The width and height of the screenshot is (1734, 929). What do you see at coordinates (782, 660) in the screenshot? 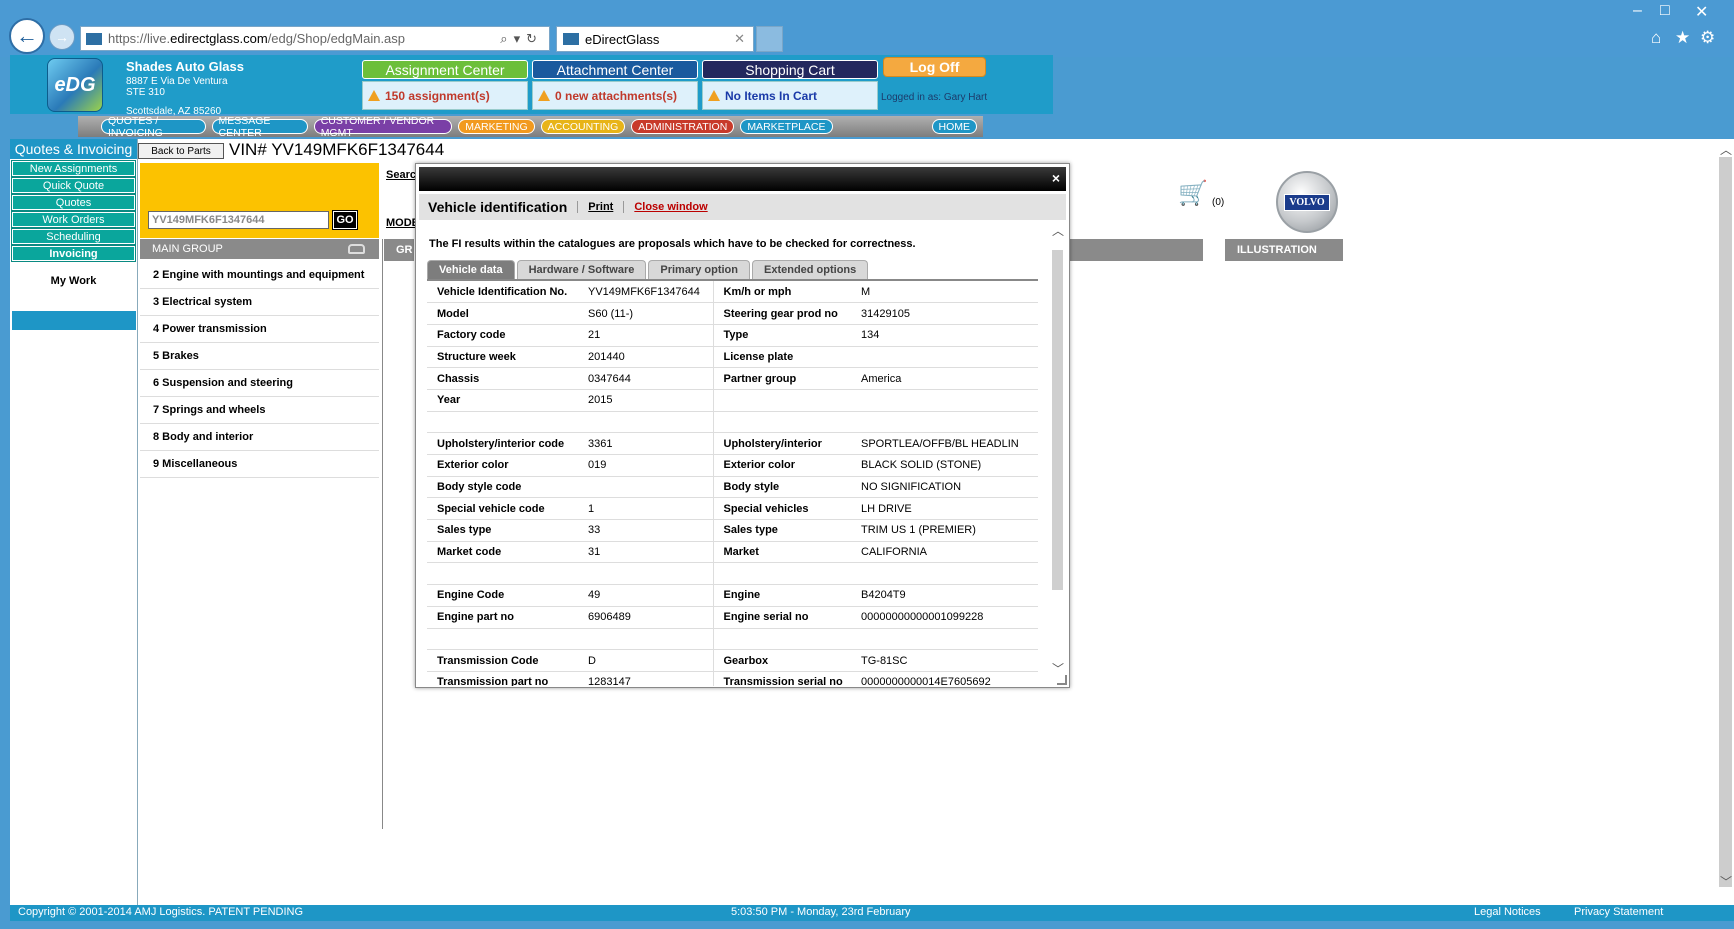
I see `field-label: Gearbox` at bounding box center [782, 660].